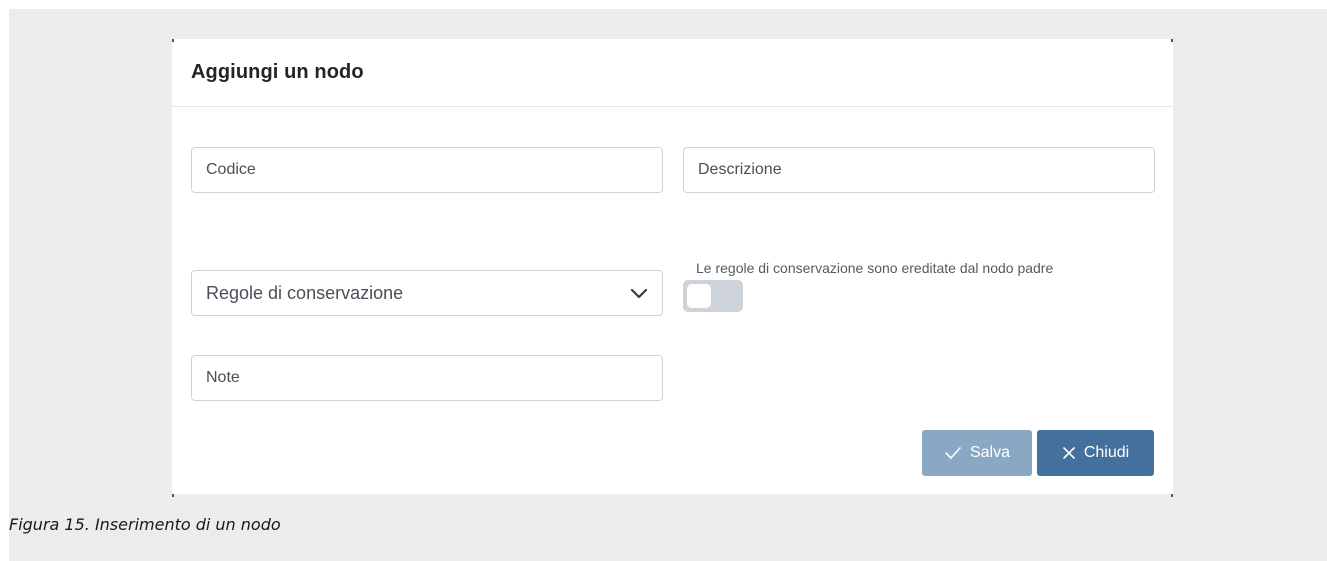 This screenshot has width=1327, height=561. I want to click on close-button-label: Chiudi, so click(1106, 452).